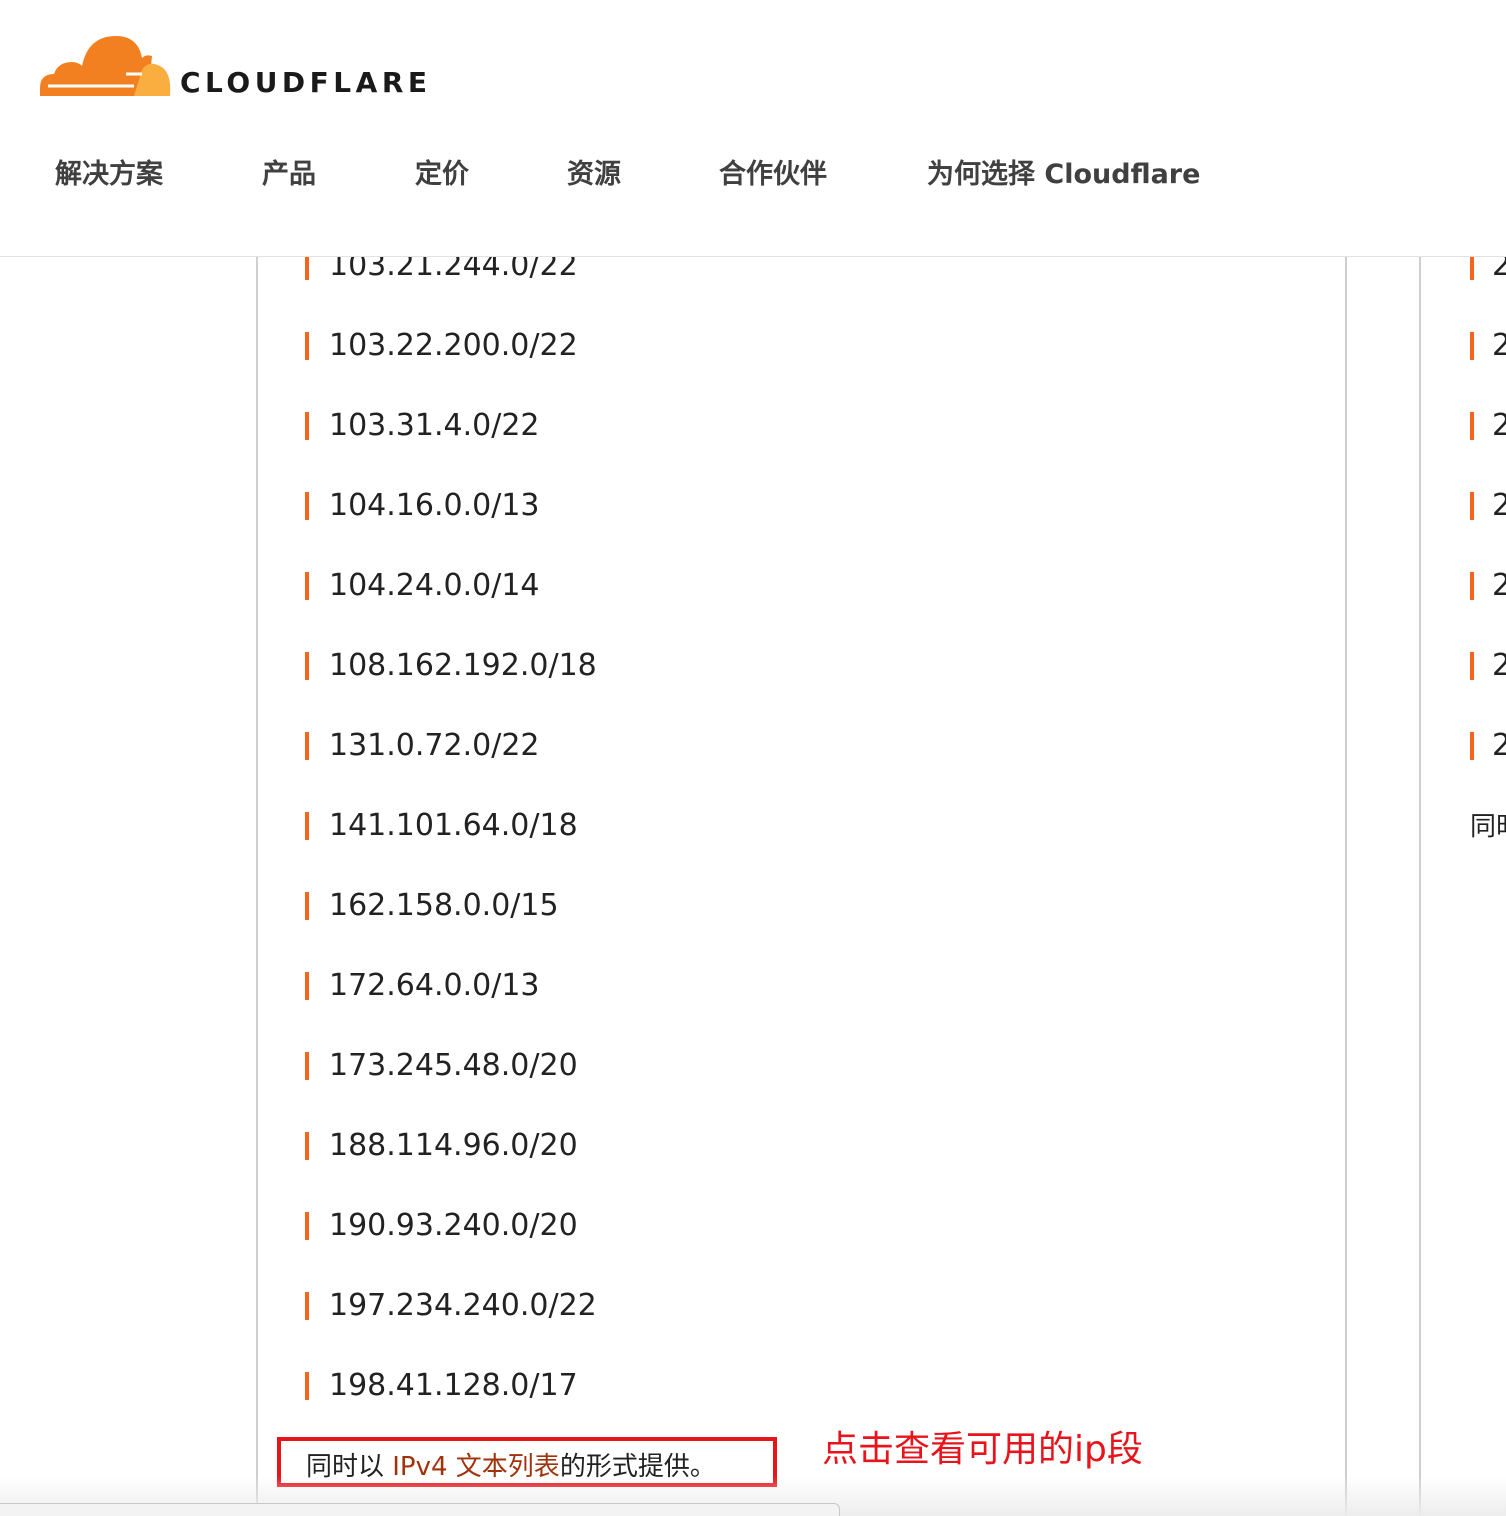 The image size is (1506, 1516). I want to click on ip-range-text: 103.22.200.0/22, so click(453, 345).